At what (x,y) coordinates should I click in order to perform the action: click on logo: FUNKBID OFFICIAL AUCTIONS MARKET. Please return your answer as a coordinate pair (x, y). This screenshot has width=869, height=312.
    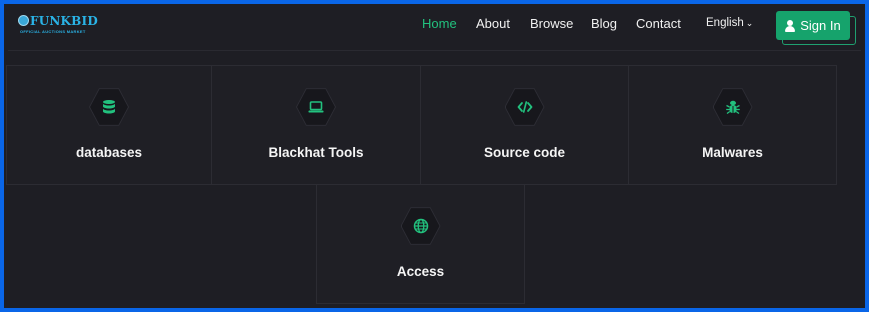
    Looking at the image, I should click on (78, 27).